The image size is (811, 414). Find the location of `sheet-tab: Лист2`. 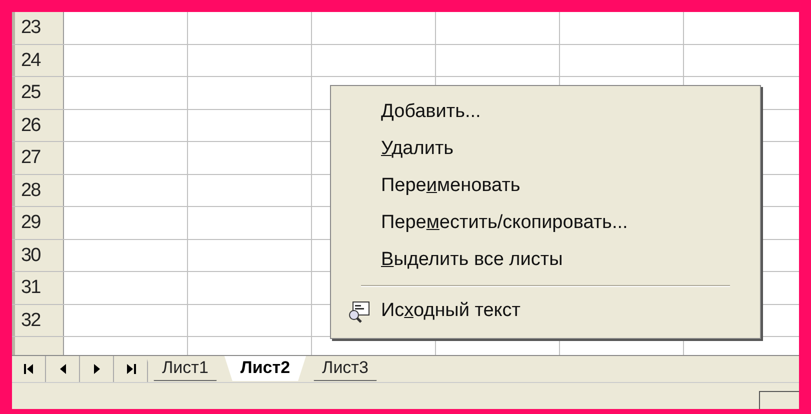

sheet-tab: Лист2 is located at coordinates (265, 368).